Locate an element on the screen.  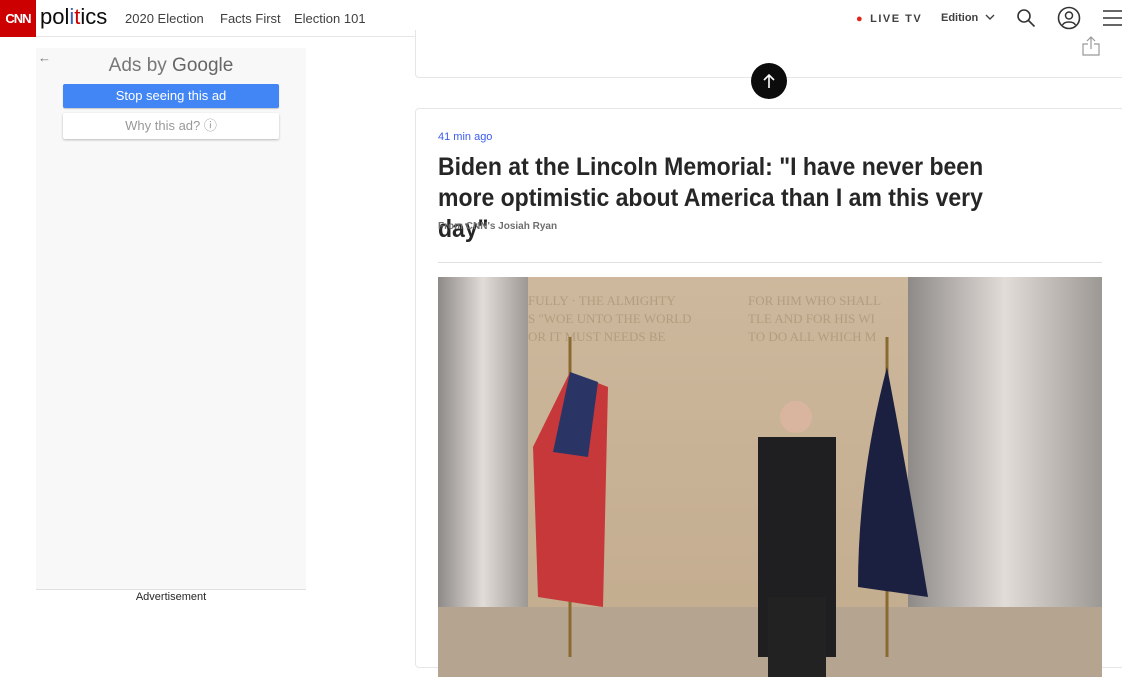
svg-text: S "WOE UNTO THE WORLD is located at coordinates (609, 318).